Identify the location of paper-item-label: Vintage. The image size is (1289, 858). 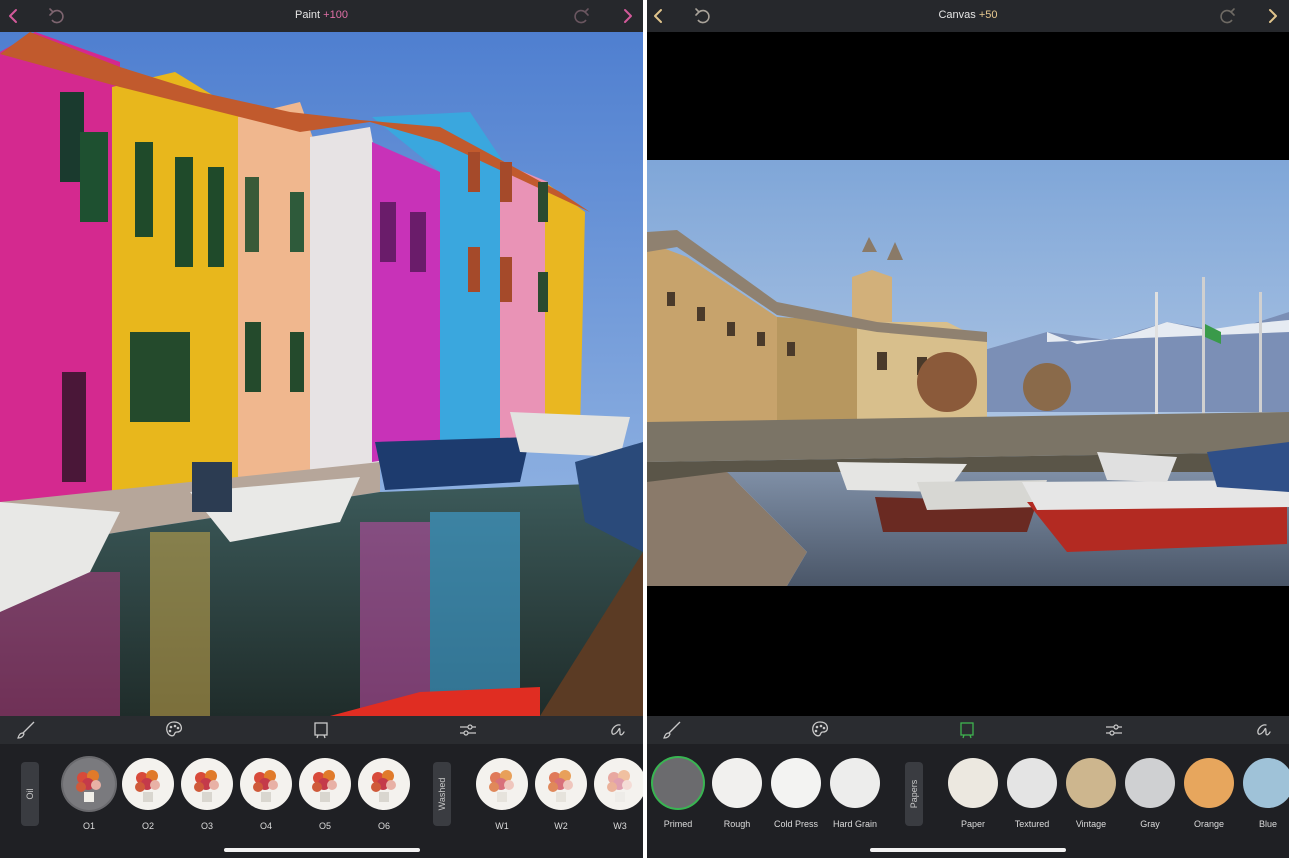
(1091, 824).